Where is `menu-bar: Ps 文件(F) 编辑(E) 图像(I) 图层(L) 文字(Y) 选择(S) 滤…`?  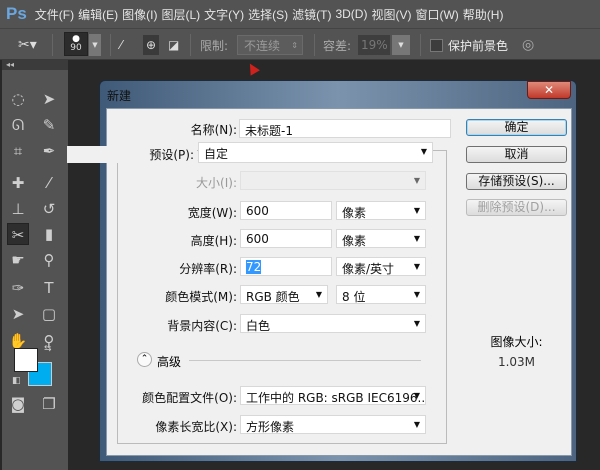 menu-bar: Ps 文件(F) 编辑(E) 图像(I) 图层(L) 文字(Y) 选择(S) 滤… is located at coordinates (300, 14).